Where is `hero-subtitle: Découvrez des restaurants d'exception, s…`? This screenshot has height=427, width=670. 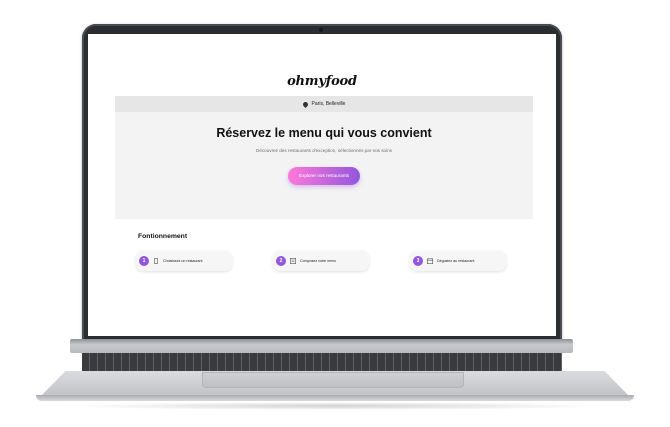
hero-subtitle: Découvrez des restaurants d'exception, s… is located at coordinates (324, 150).